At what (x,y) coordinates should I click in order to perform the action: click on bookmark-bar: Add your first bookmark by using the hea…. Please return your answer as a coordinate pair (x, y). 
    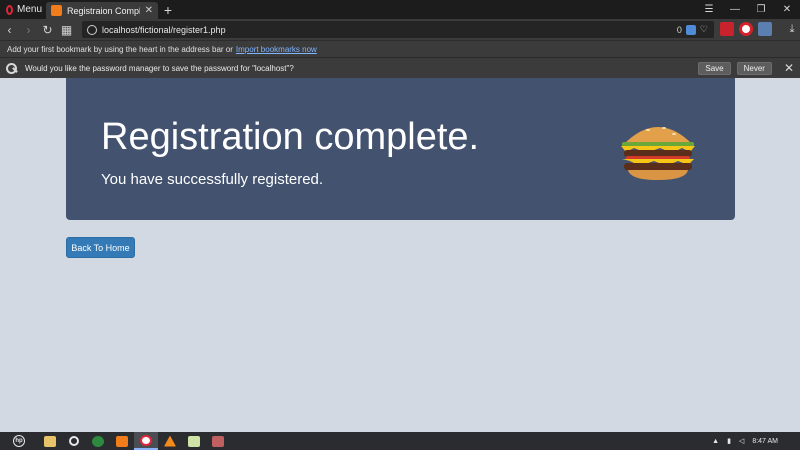
    Looking at the image, I should click on (400, 48).